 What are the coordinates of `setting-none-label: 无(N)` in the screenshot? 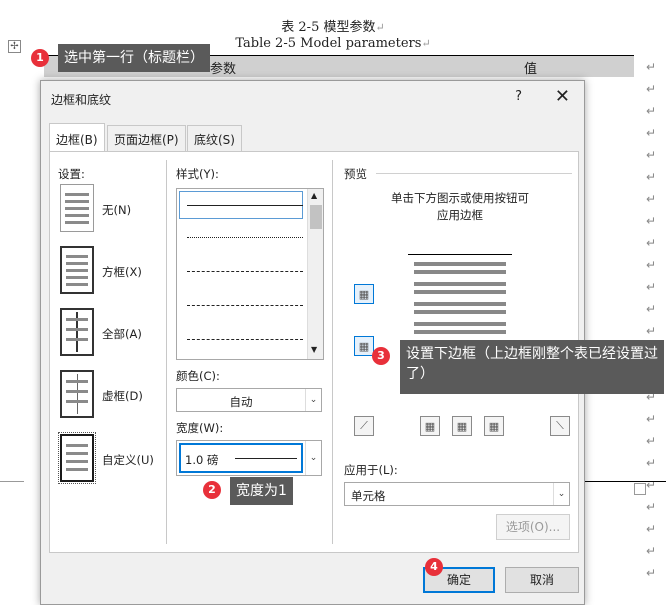 It's located at (116, 210).